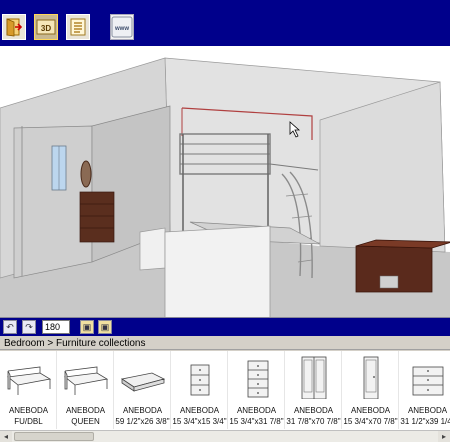 The height and width of the screenshot is (442, 450). I want to click on product-strip-scrollbar: ◂ ▸, so click(225, 436).